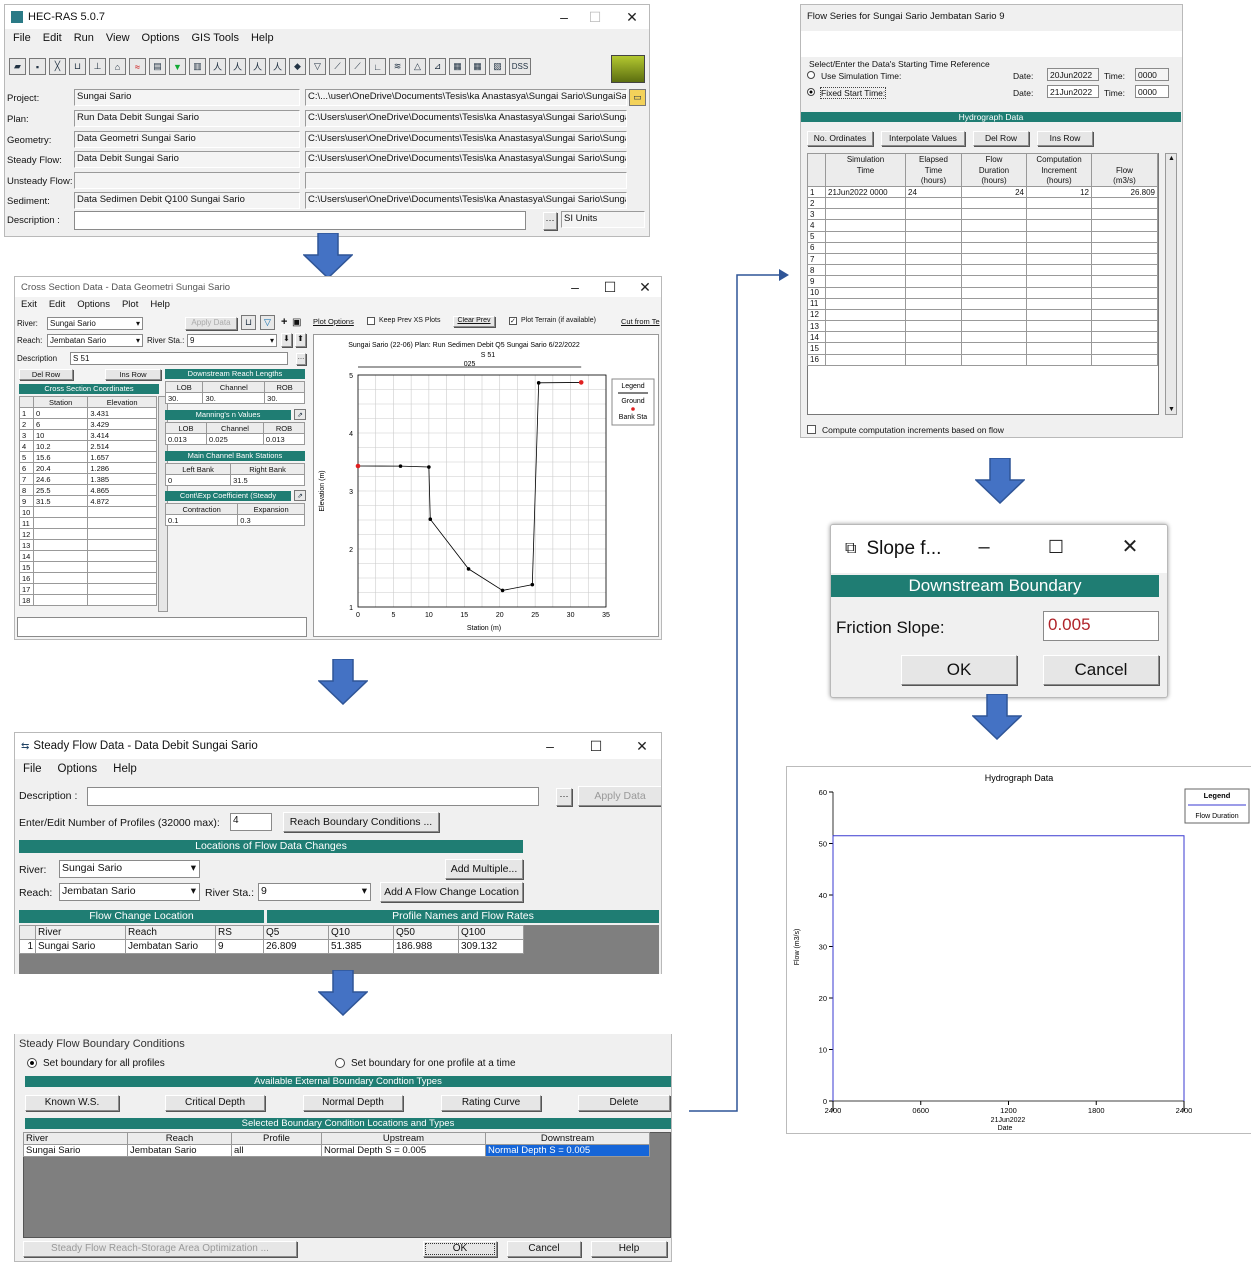 The image size is (1251, 1263). What do you see at coordinates (811, 429) in the screenshot?
I see `compute-increments-checkbox` at bounding box center [811, 429].